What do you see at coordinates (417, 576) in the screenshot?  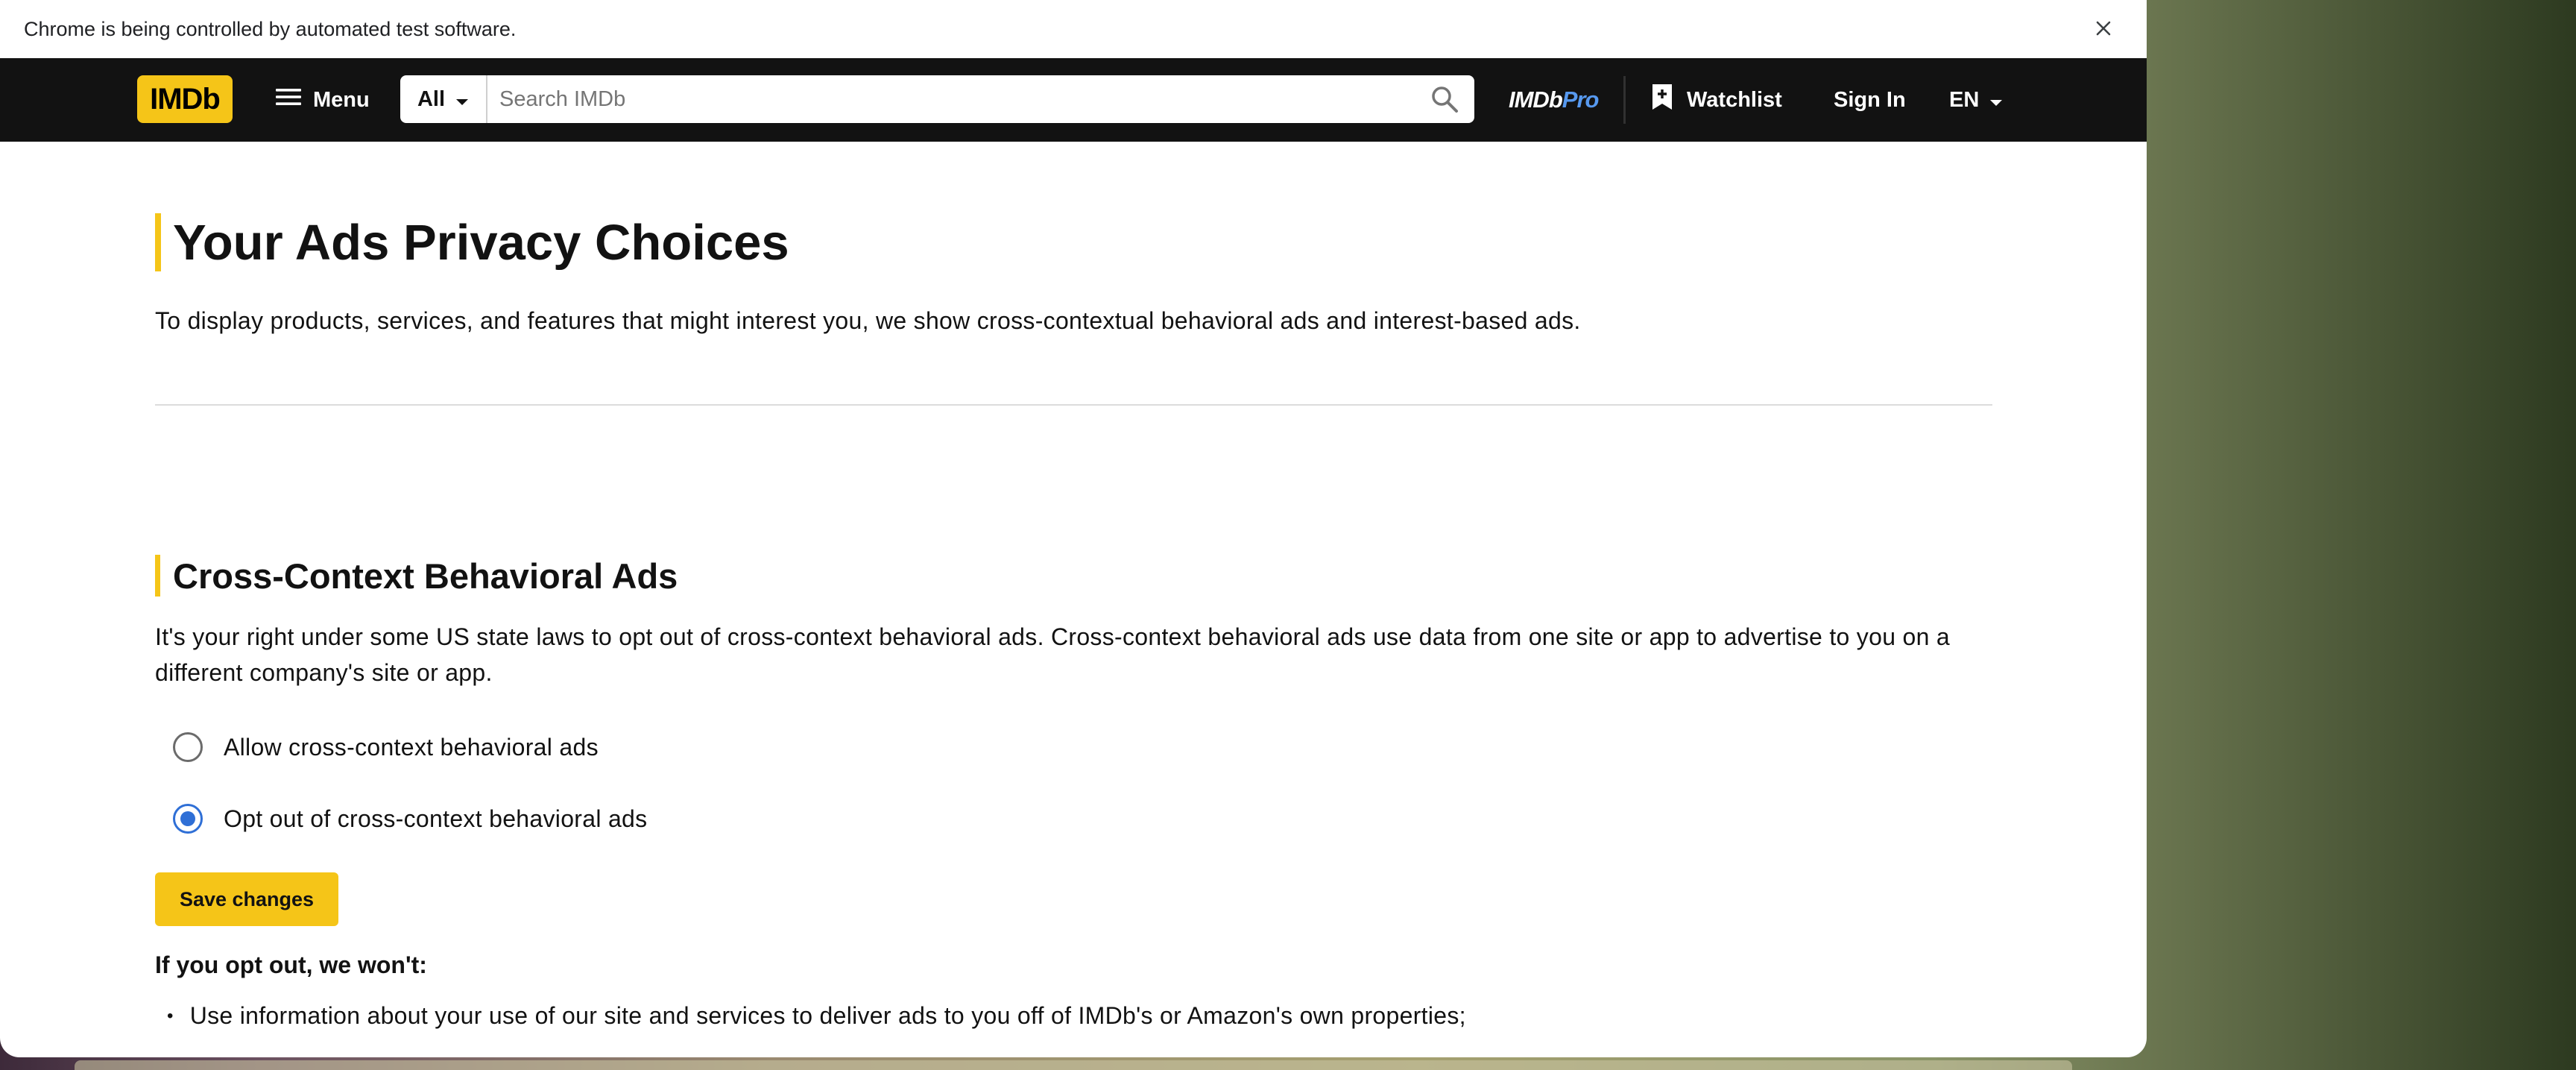 I see `section-title: Cross-Context Behavioral Ads` at bounding box center [417, 576].